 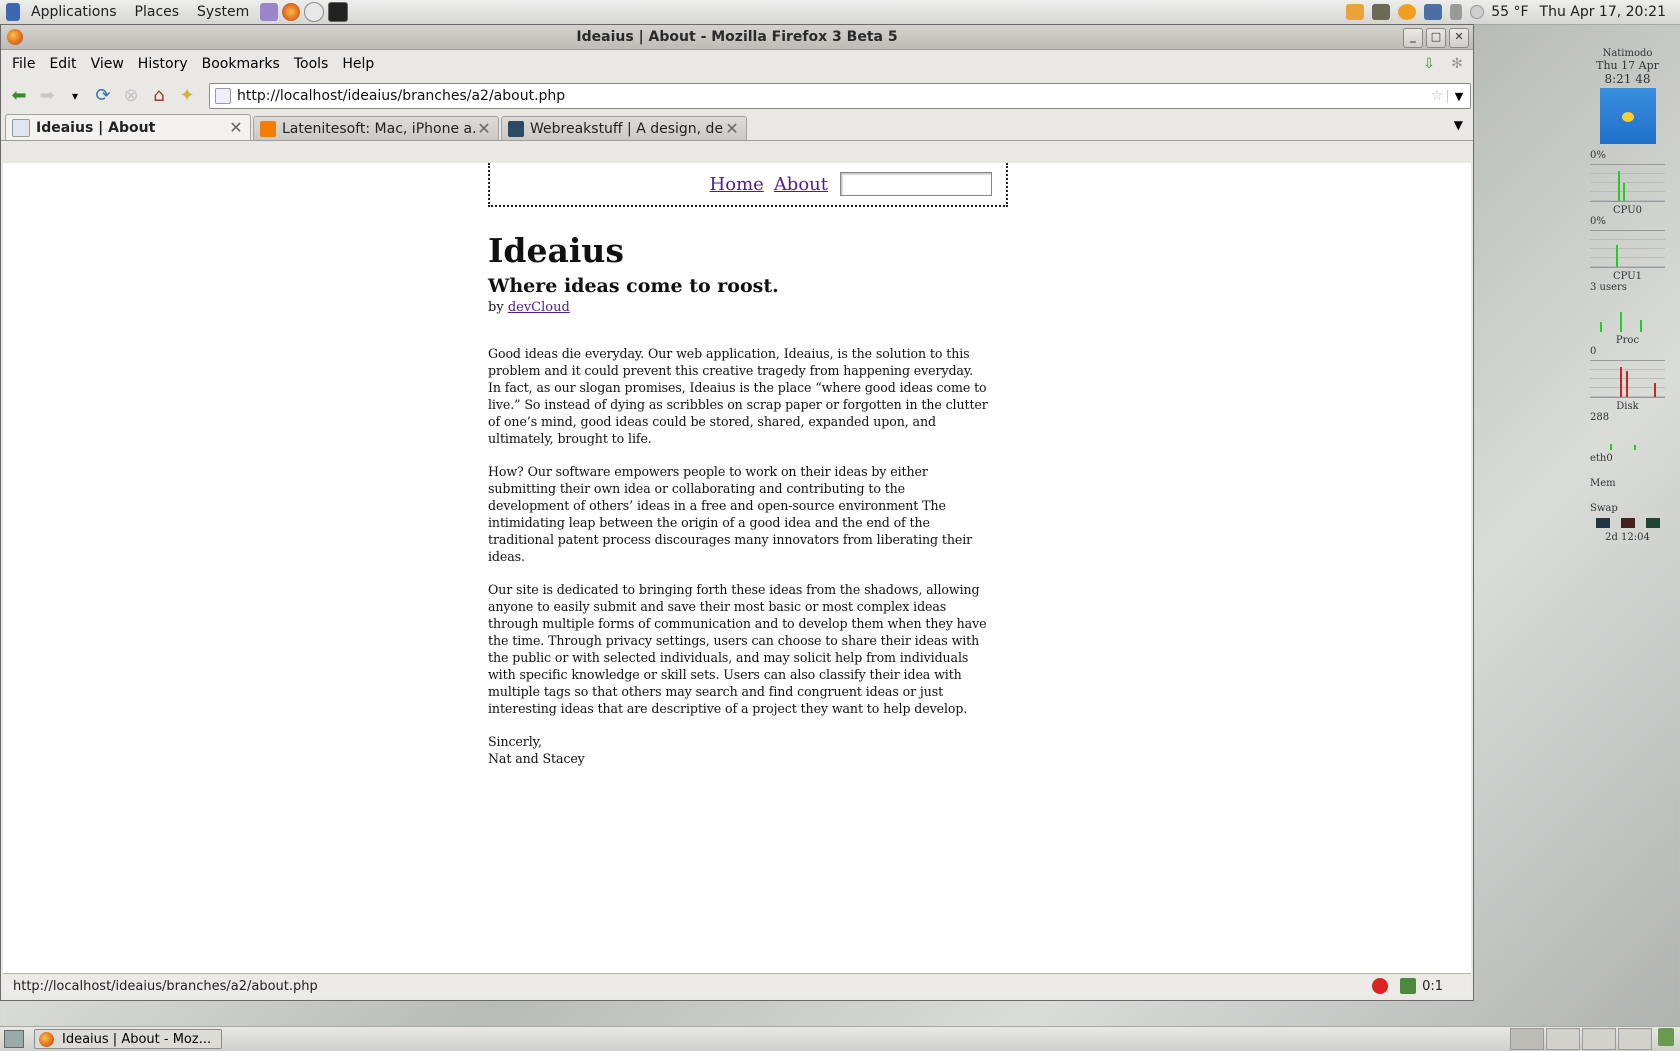 I want to click on system-tray: 55 °F Thu Apr 17, 20:21, so click(x=1511, y=12).